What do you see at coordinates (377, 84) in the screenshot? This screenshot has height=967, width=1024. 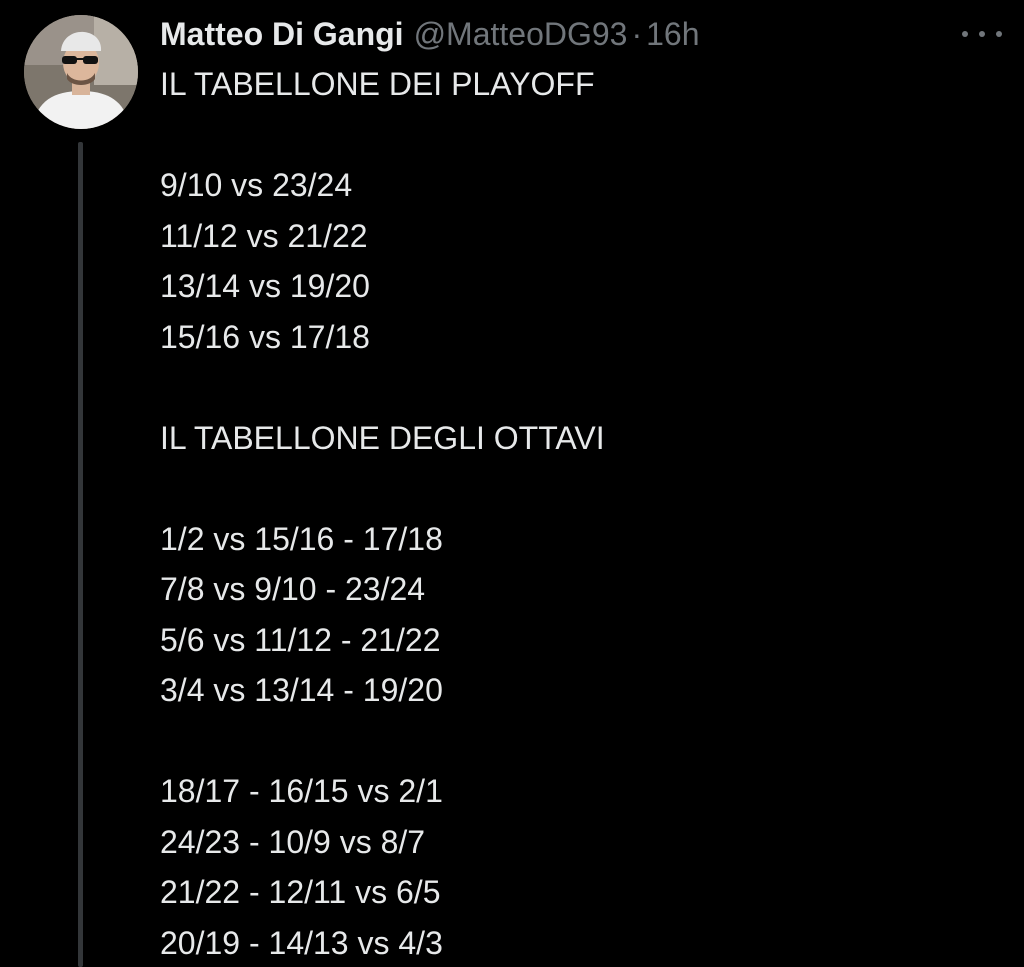 I see `text-line: IL TABELLONE DEI PLAYOFF` at bounding box center [377, 84].